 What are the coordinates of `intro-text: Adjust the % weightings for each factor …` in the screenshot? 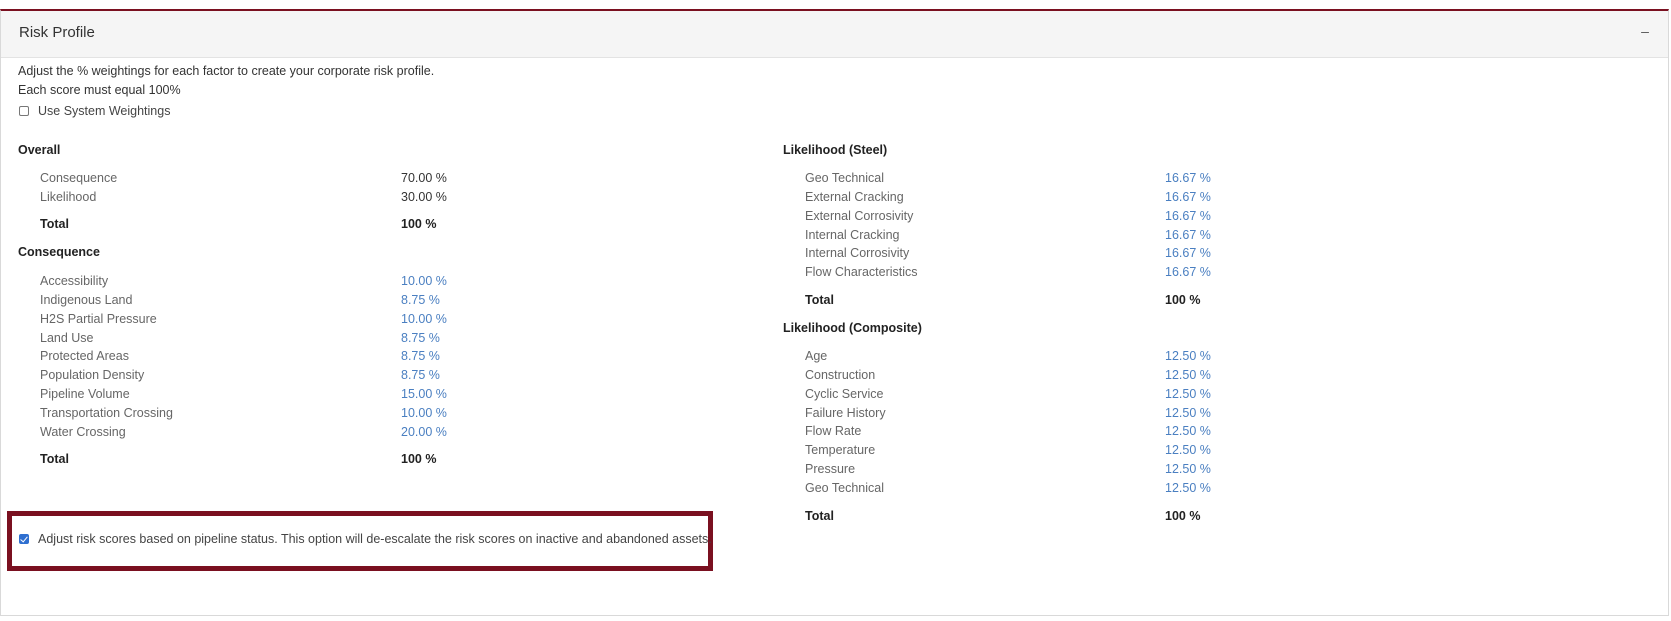 It's located at (226, 81).